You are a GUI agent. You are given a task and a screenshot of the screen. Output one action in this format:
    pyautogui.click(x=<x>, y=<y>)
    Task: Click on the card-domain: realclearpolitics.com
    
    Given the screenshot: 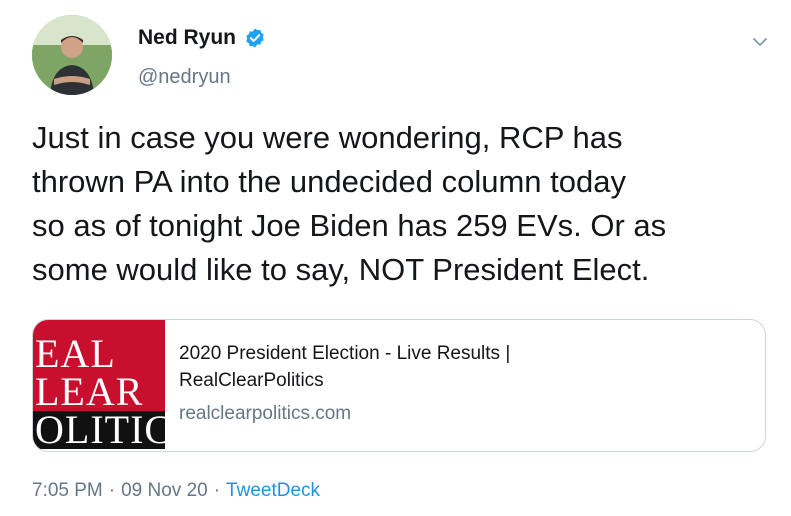 What is the action you would take?
    pyautogui.click(x=265, y=413)
    